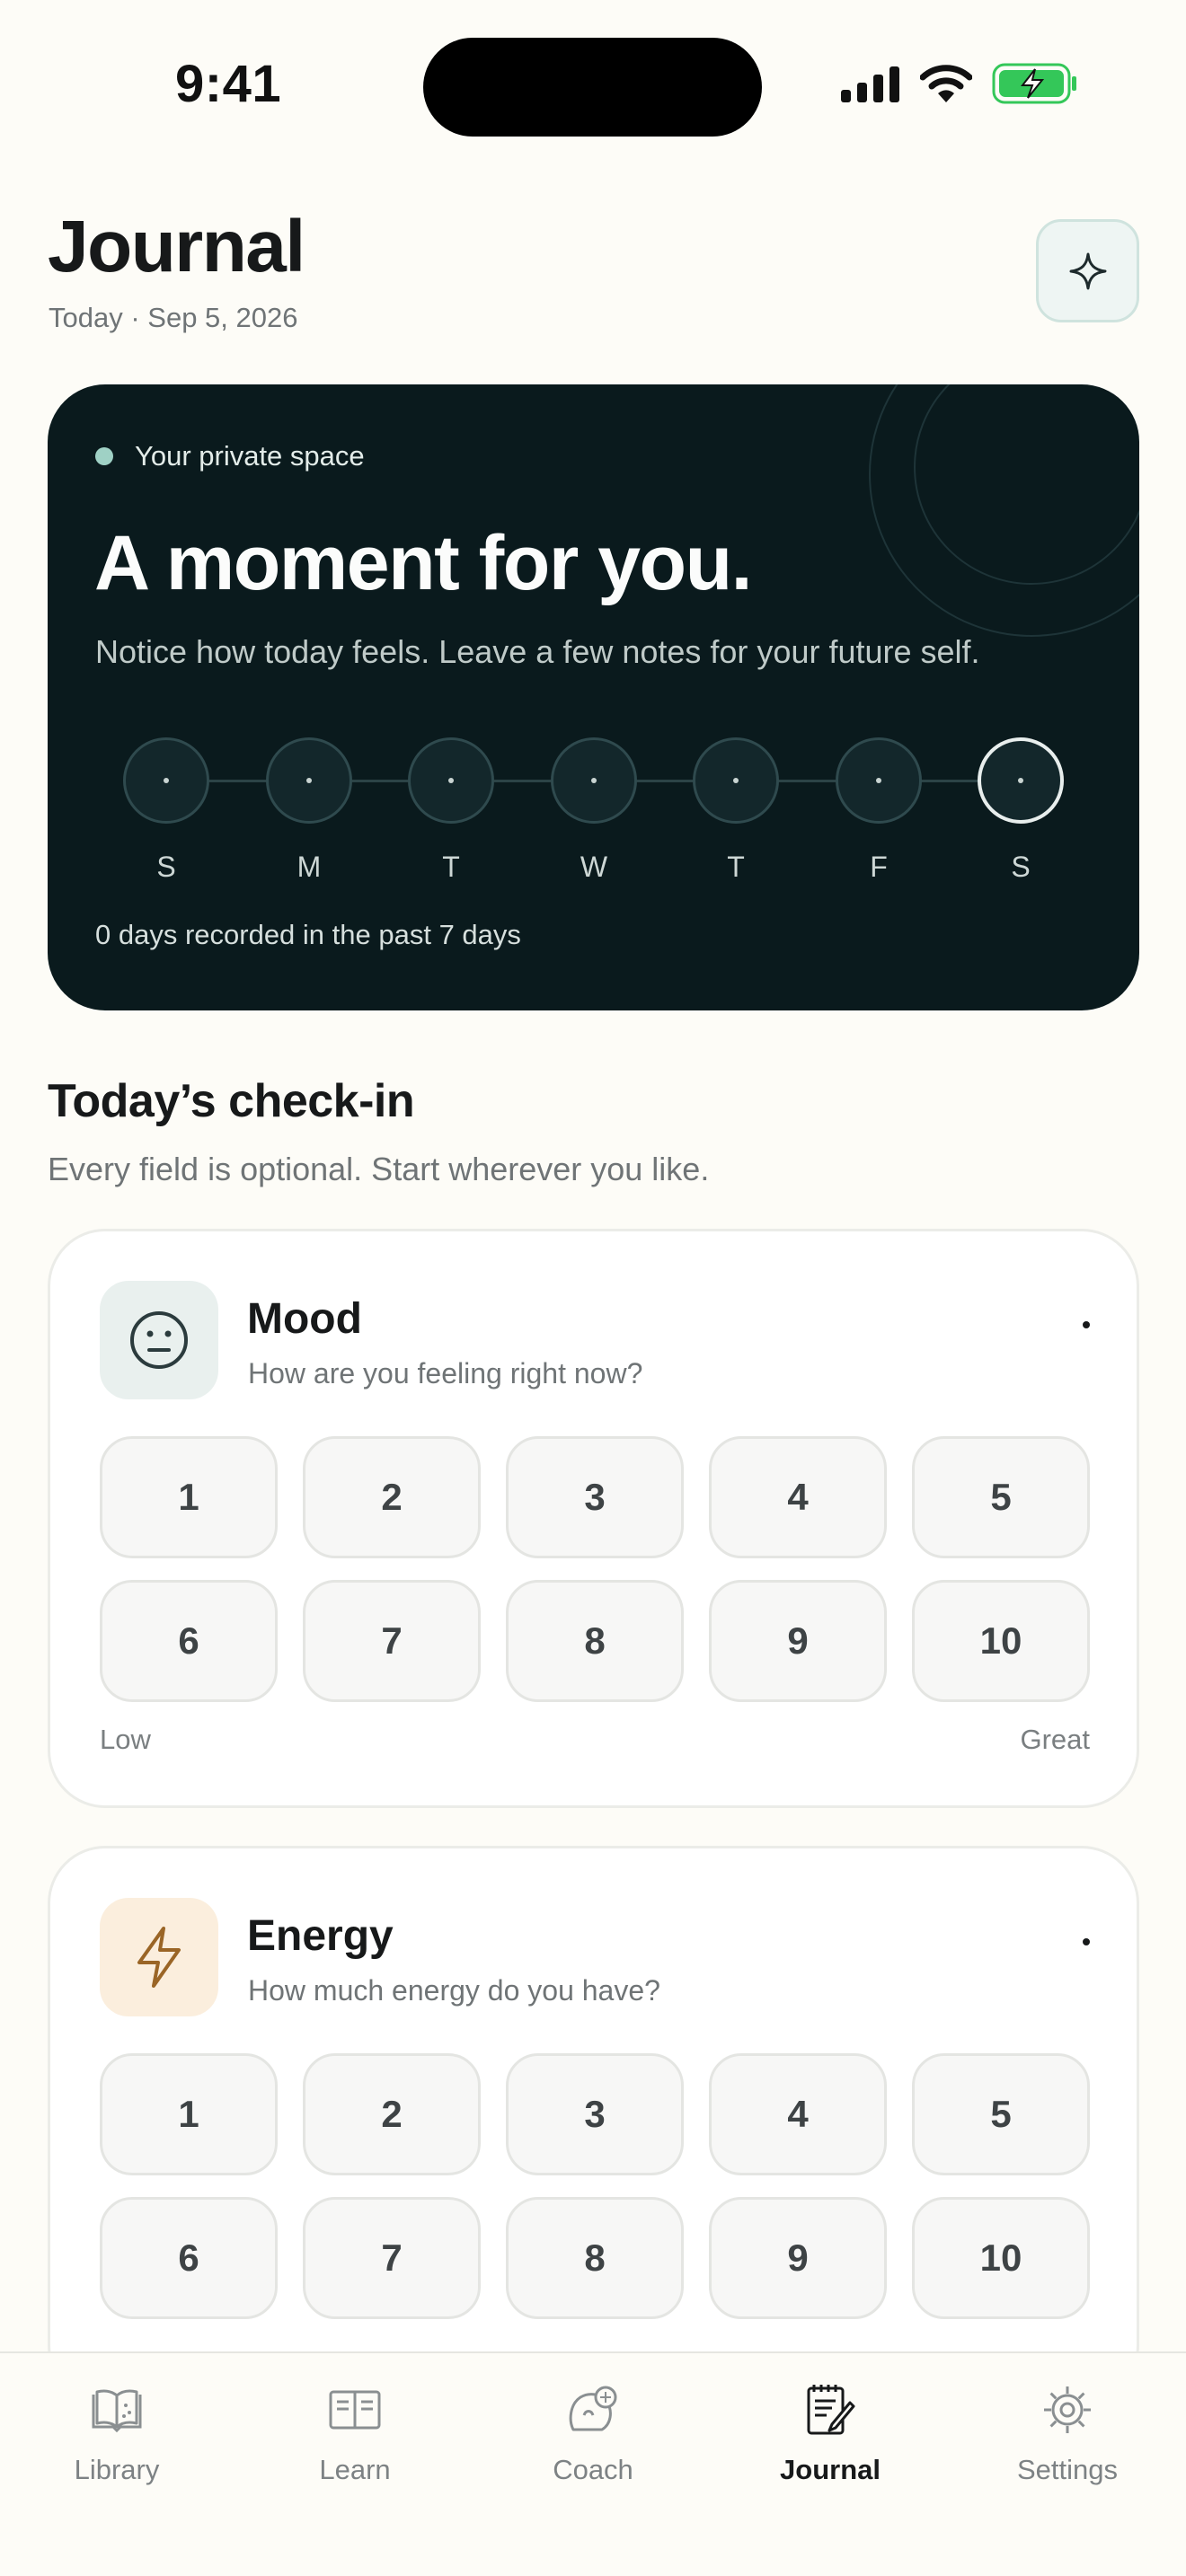  What do you see at coordinates (879, 867) in the screenshot?
I see `day-letter: F` at bounding box center [879, 867].